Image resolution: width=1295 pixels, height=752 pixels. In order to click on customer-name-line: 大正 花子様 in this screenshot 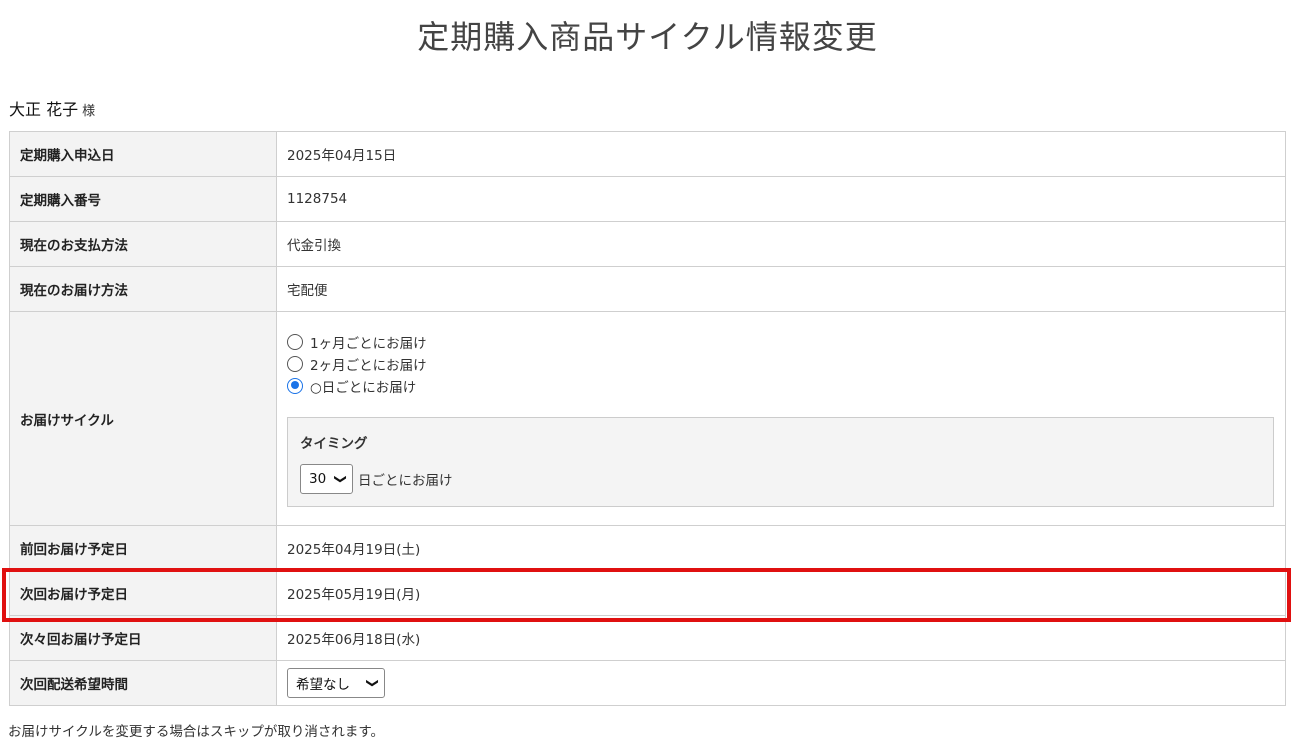, I will do `click(52, 108)`.